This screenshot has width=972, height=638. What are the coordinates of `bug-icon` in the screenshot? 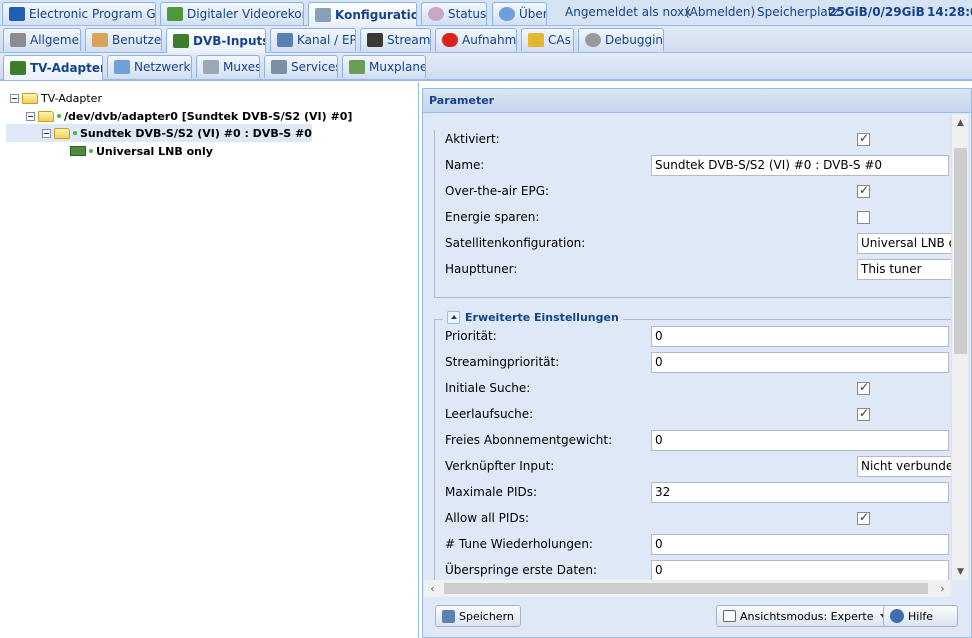 It's located at (593, 40).